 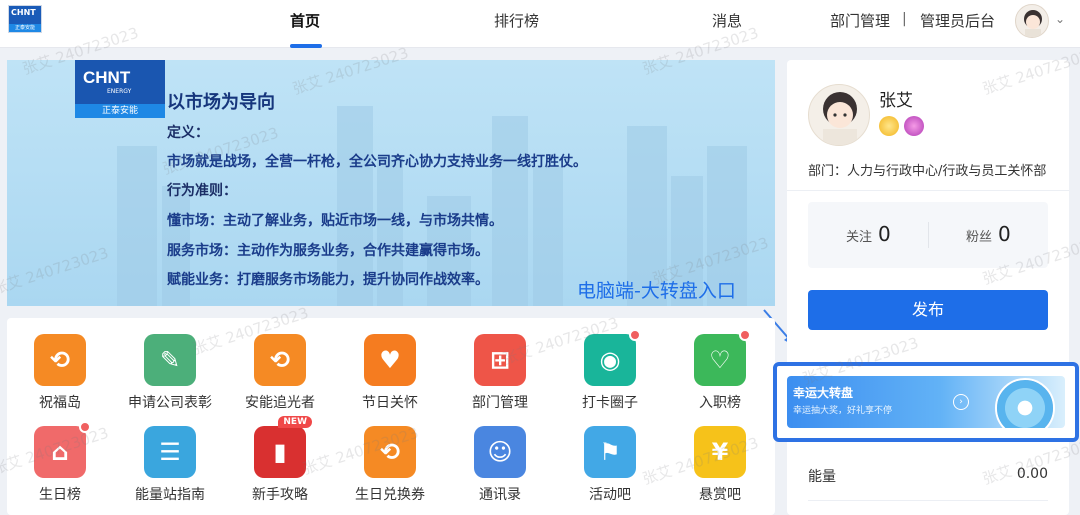 What do you see at coordinates (720, 495) in the screenshot?
I see `app-label: 悬赏吧` at bounding box center [720, 495].